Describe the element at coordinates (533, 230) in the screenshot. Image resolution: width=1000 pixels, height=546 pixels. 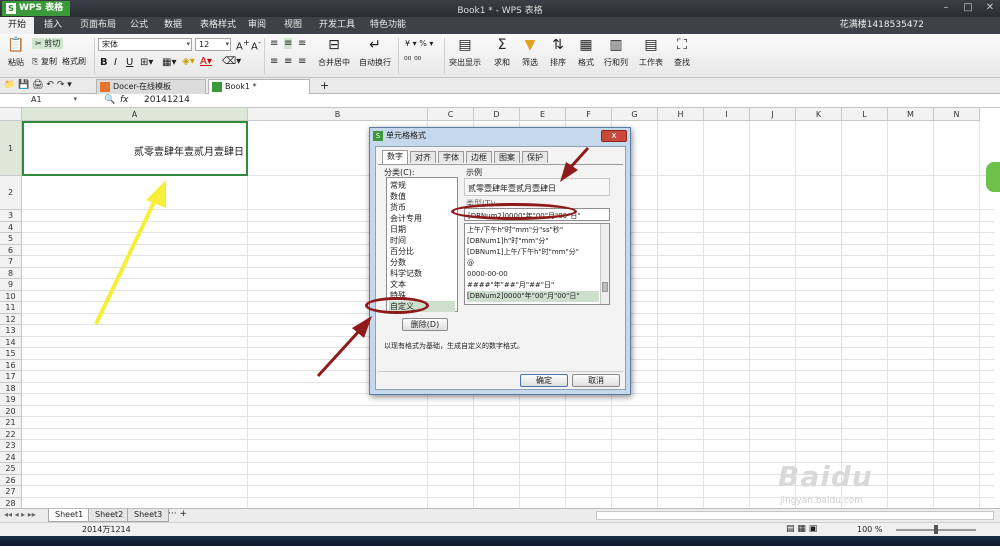
I see `list-item: 上午/下午h"时"mm"分"ss"秒"` at that location.